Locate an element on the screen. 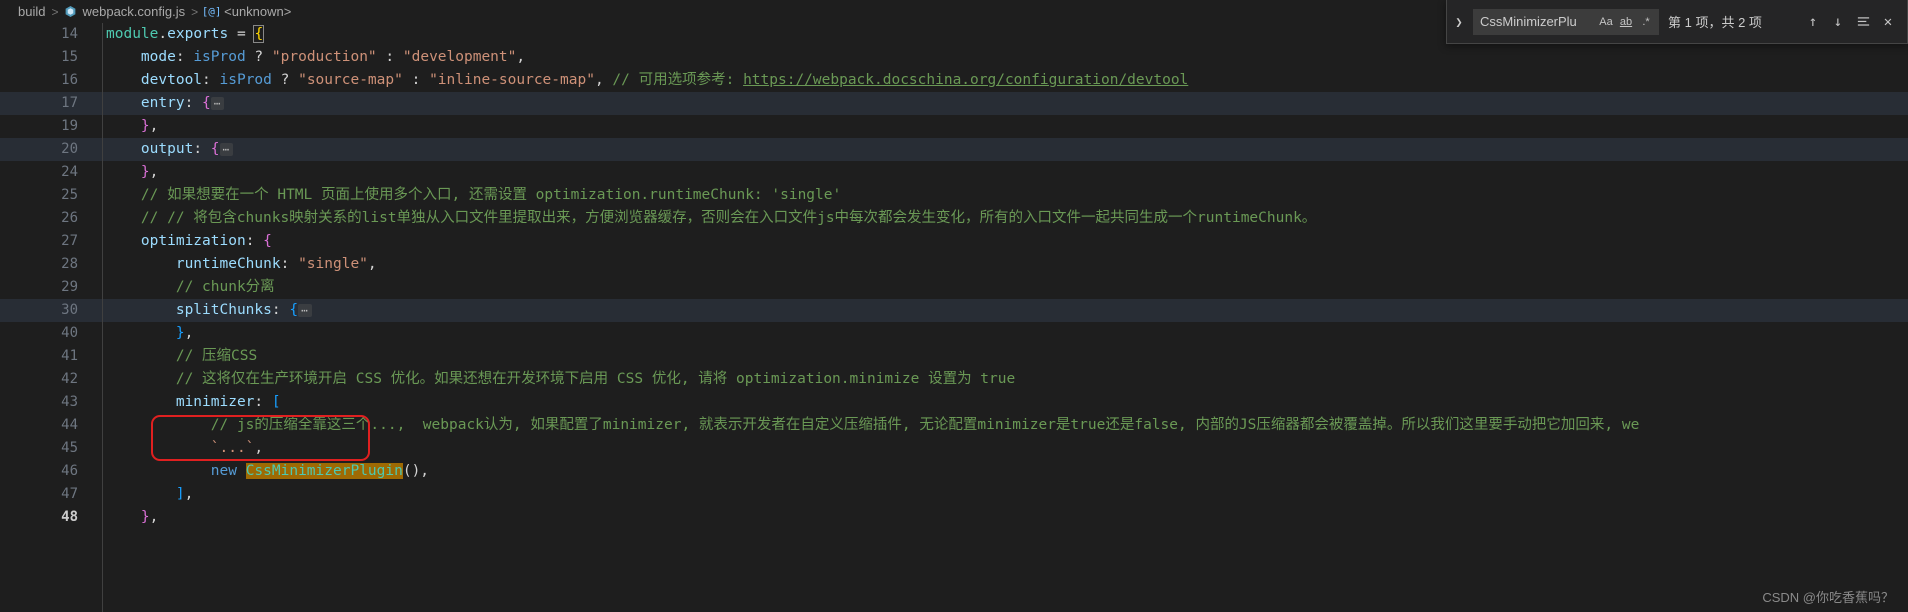  find-widget: ❯ Aa ab .* 第 1 项，共 2 项 ↑ ↓ ✕ is located at coordinates (1677, 22).